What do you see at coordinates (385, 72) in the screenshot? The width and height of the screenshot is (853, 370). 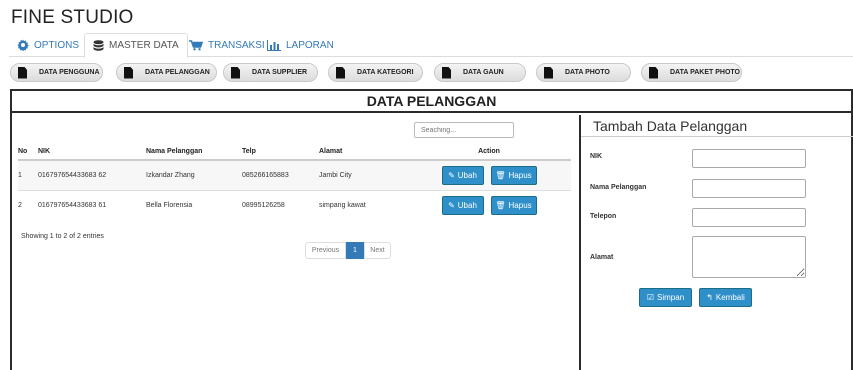 I see `subnav-label: DATA KATEGORI` at bounding box center [385, 72].